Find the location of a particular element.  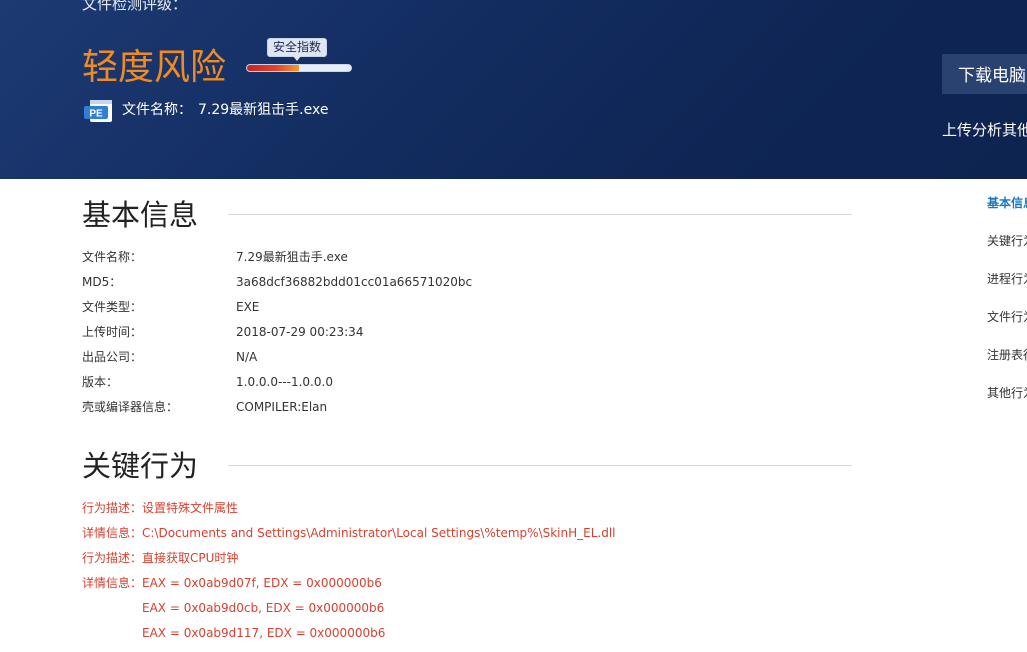

behavior-row: 行为描述： 设置特殊文件属性 is located at coordinates (462, 512).